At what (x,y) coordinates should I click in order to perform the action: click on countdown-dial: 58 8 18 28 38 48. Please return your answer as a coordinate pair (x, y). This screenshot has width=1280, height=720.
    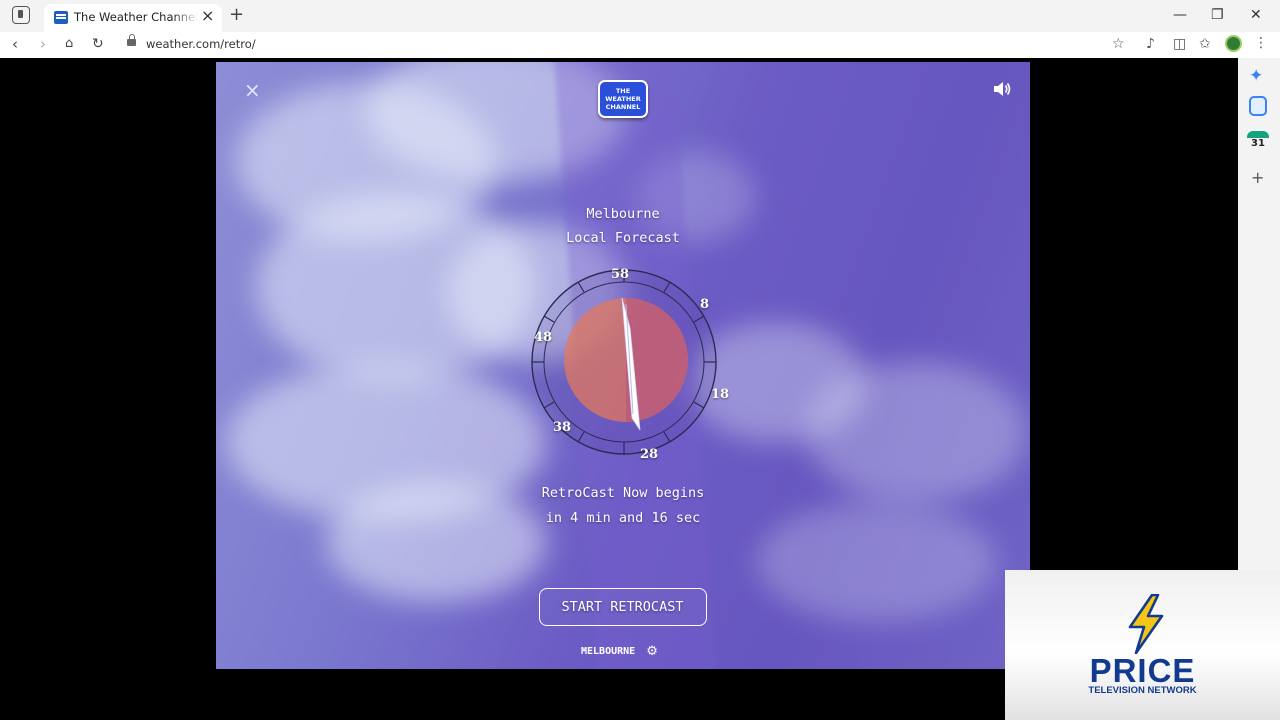
    Looking at the image, I should click on (626, 364).